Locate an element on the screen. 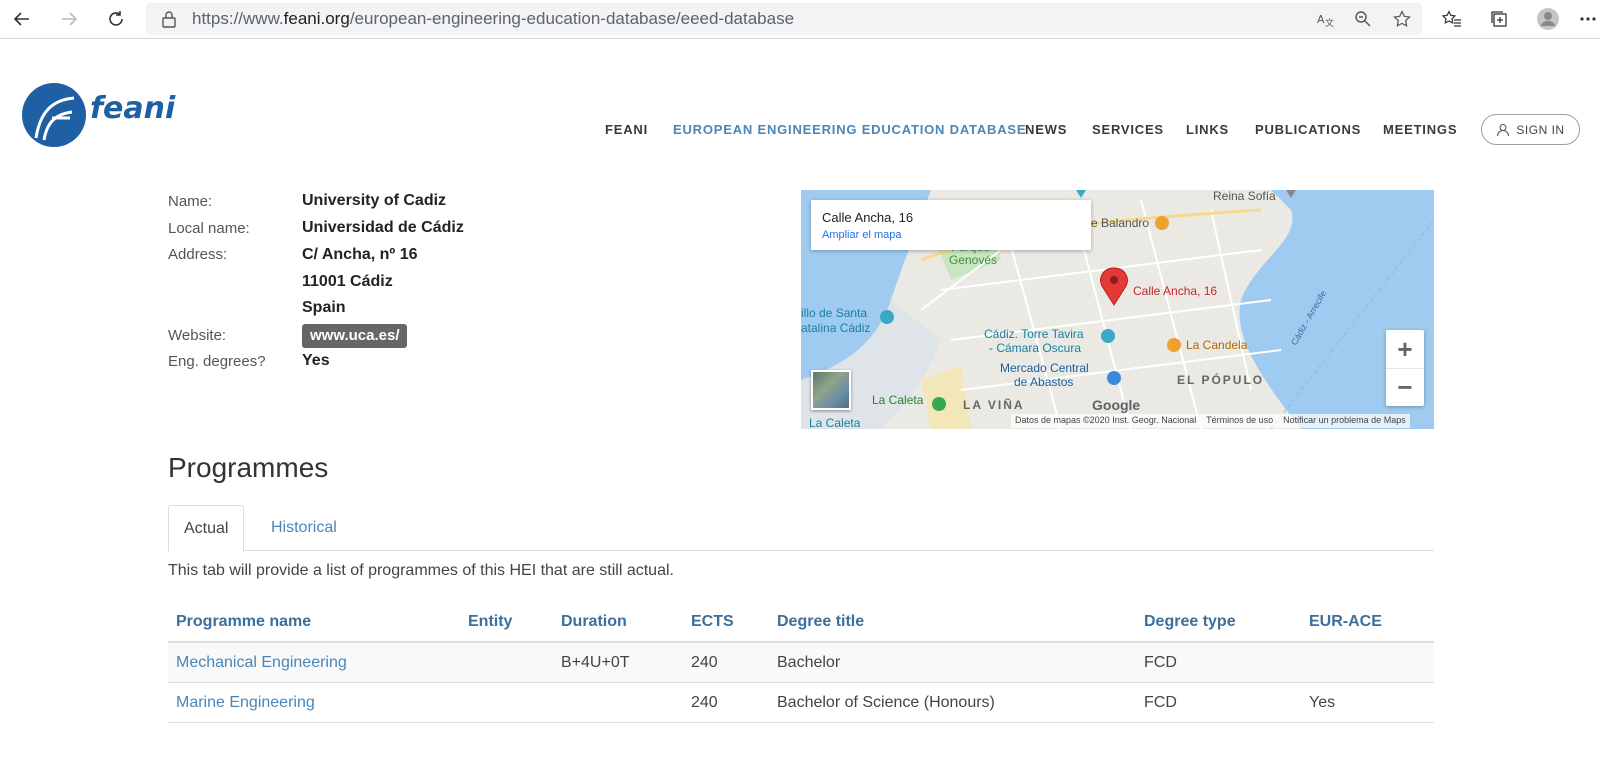  sign-in-button: SIGN IN is located at coordinates (1530, 129).